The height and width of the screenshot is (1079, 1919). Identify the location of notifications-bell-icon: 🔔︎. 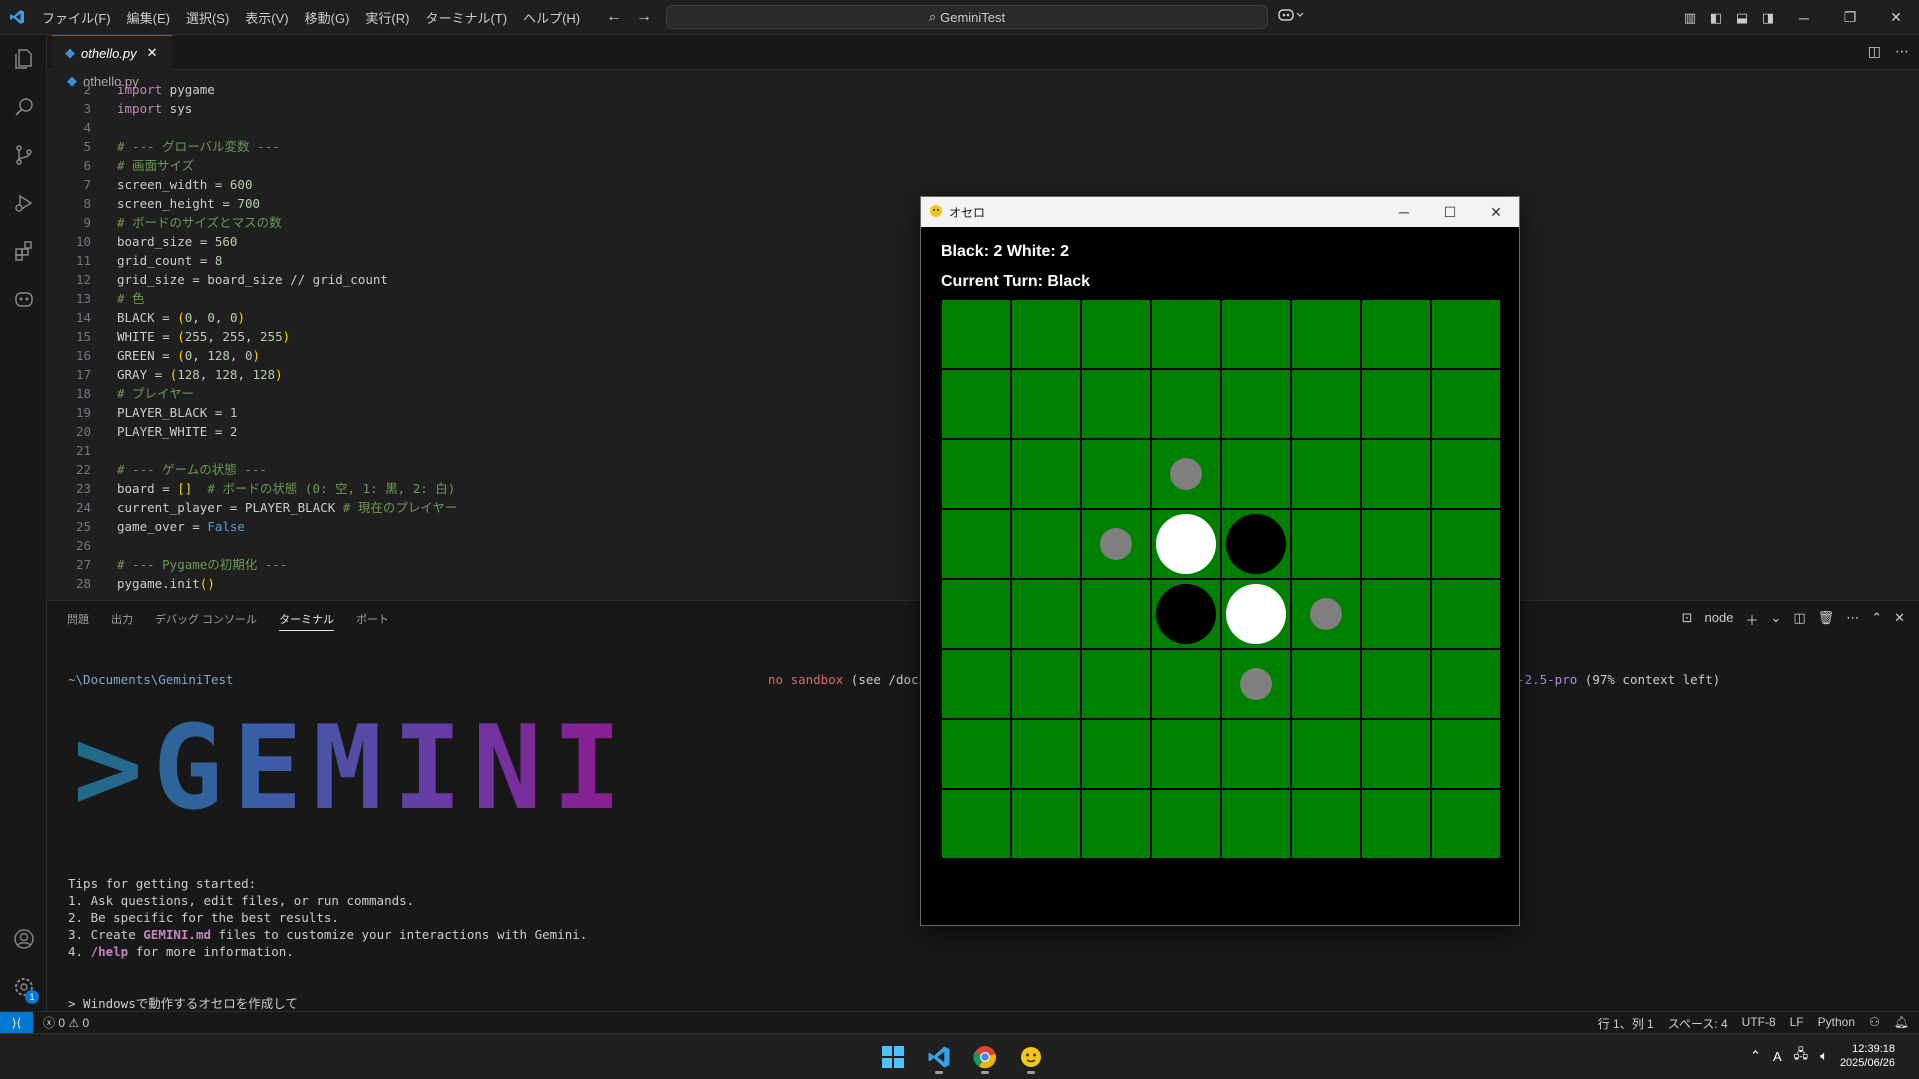
(1901, 1023).